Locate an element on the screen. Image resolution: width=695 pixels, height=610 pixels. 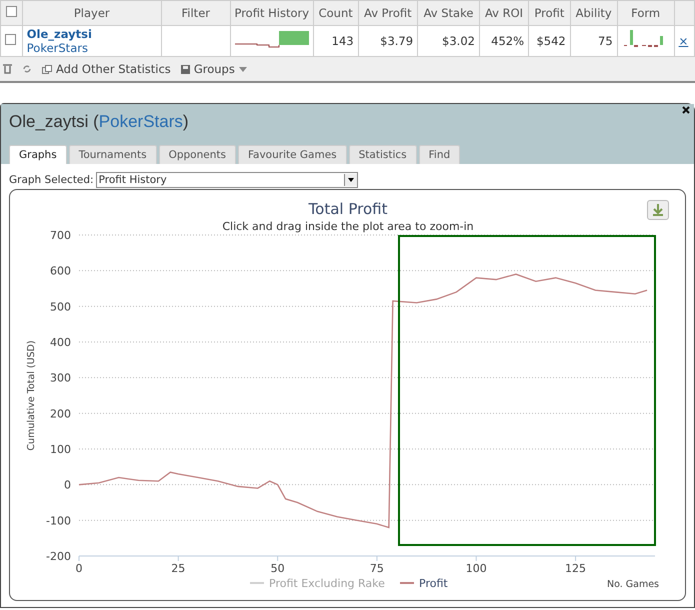
y-tick-label: 500 is located at coordinates (60, 307).